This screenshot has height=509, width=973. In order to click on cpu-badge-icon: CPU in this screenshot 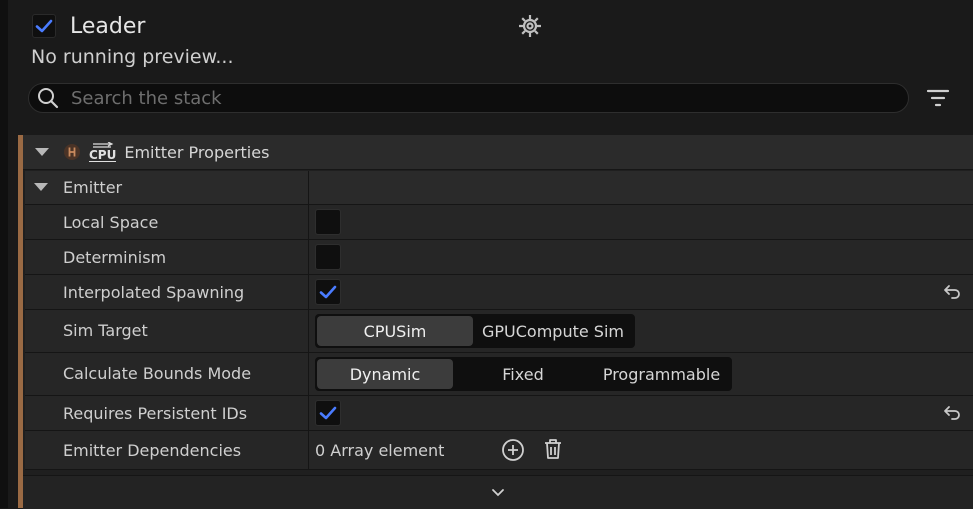, I will do `click(103, 152)`.